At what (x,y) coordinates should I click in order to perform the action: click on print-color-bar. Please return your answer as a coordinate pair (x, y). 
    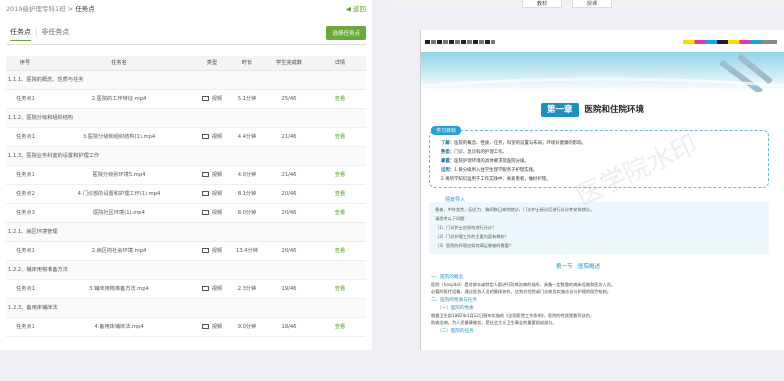
    Looking at the image, I should click on (730, 42).